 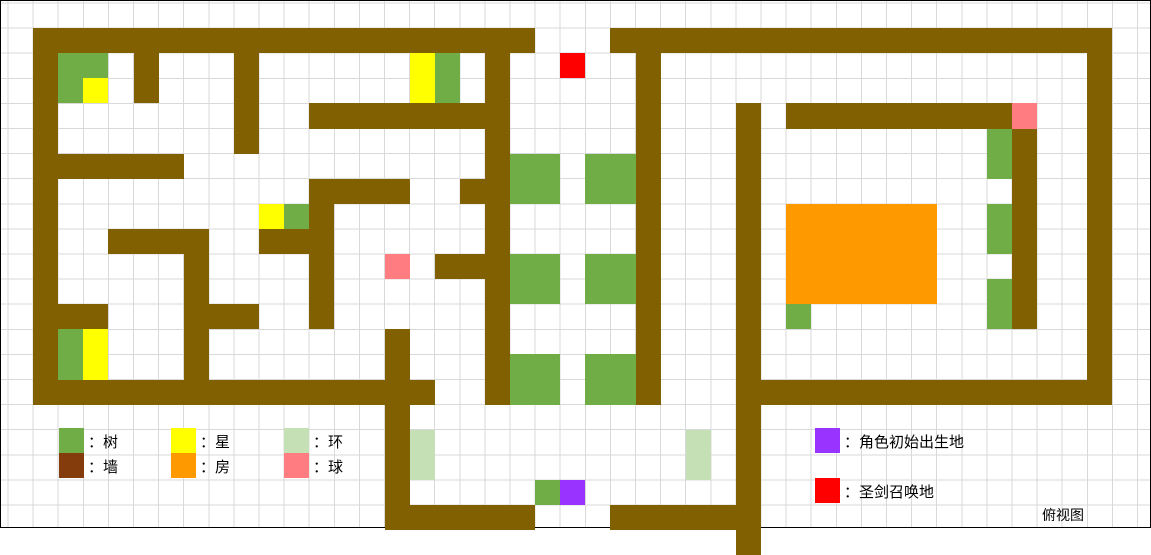 I want to click on legend-spawn-label: ：角色初始出生地, so click(x=904, y=442).